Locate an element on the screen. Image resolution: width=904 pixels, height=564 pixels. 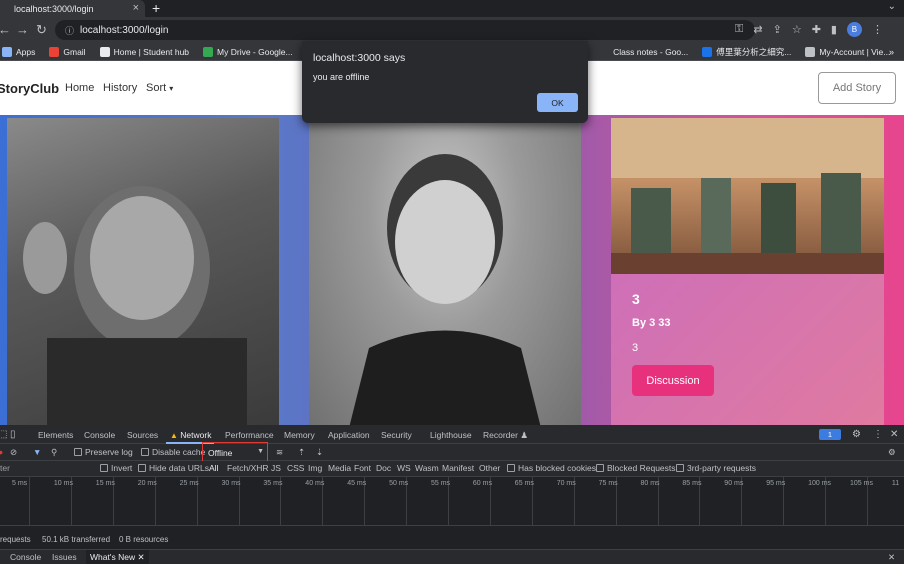
extensions-icon: ✚ is located at coordinates (816, 29).